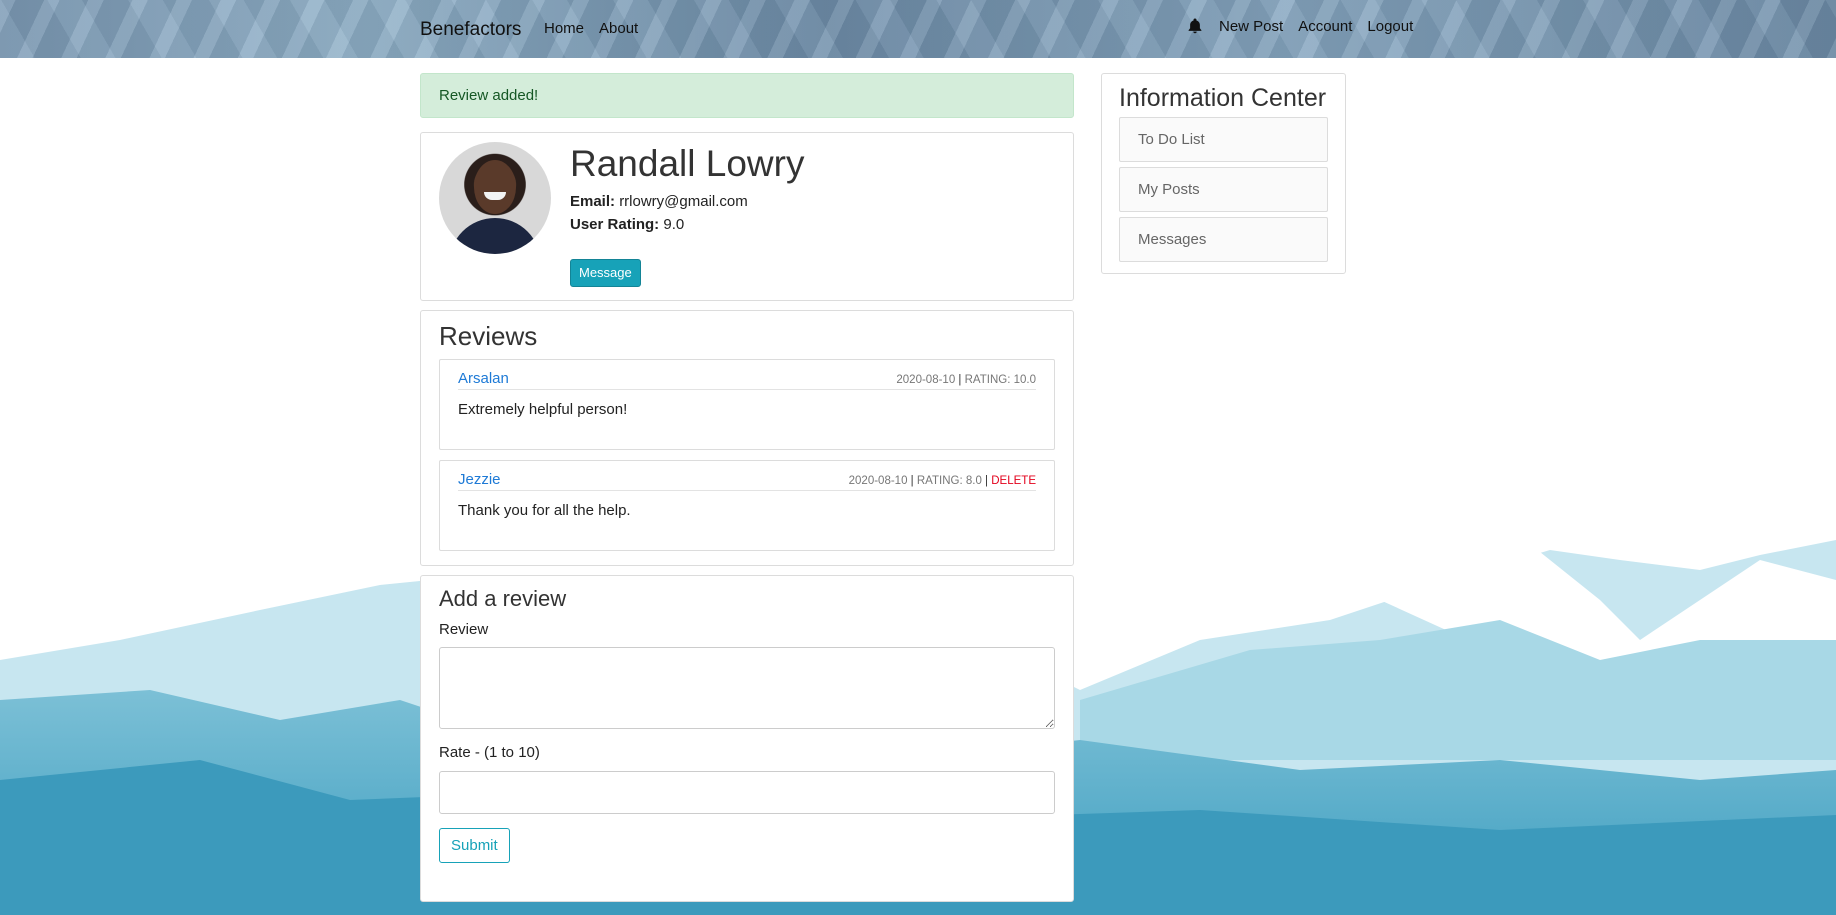 The image size is (1836, 915). Describe the element at coordinates (488, 336) in the screenshot. I see `reviews-heading: Reviews` at that location.